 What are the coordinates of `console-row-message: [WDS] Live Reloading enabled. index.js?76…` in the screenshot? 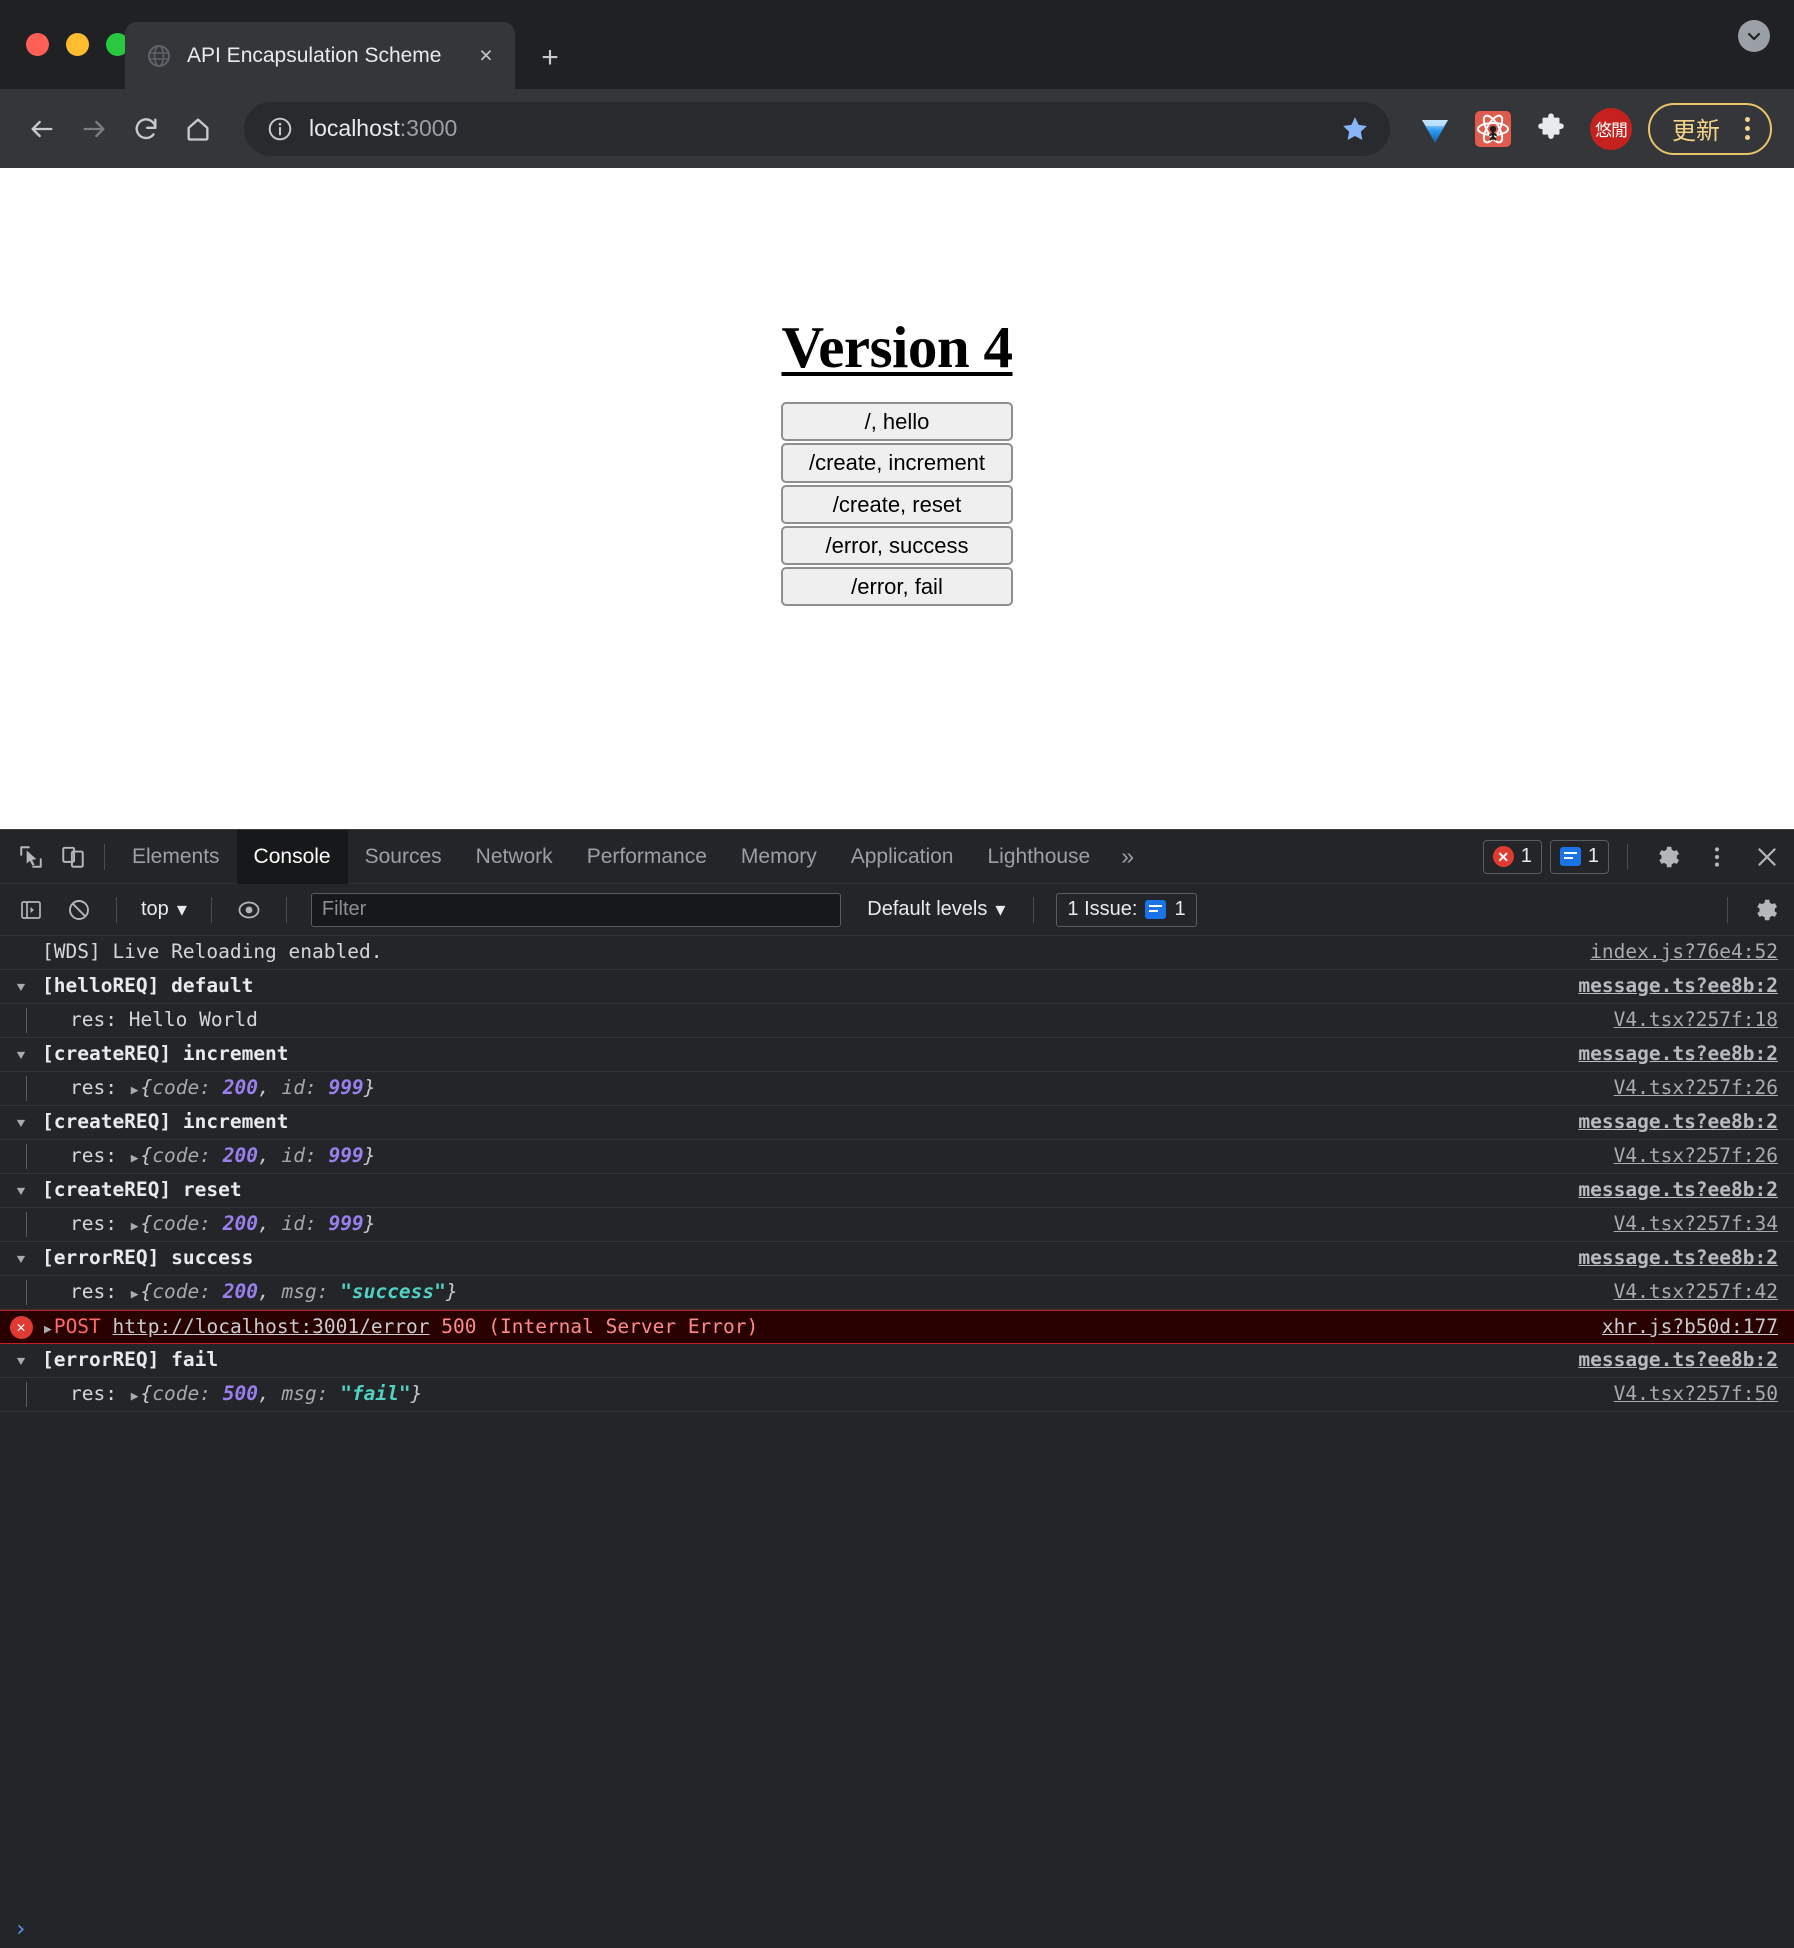 It's located at (897, 953).